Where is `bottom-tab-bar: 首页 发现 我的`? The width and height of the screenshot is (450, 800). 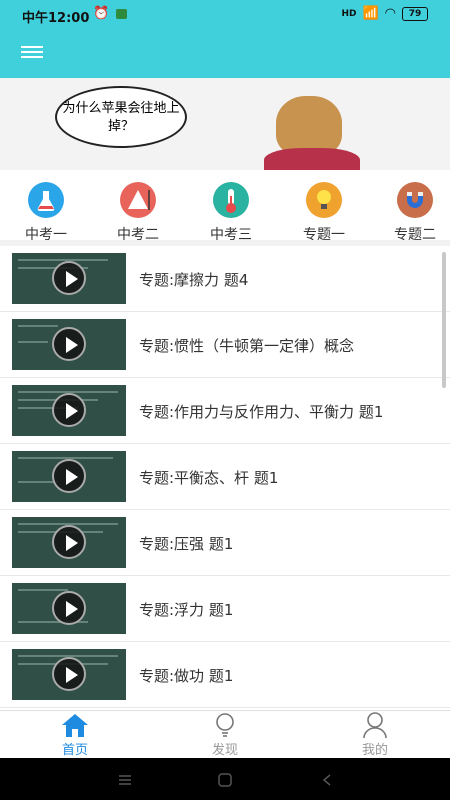
bottom-tab-bar: 首页 发现 我的 is located at coordinates (225, 734).